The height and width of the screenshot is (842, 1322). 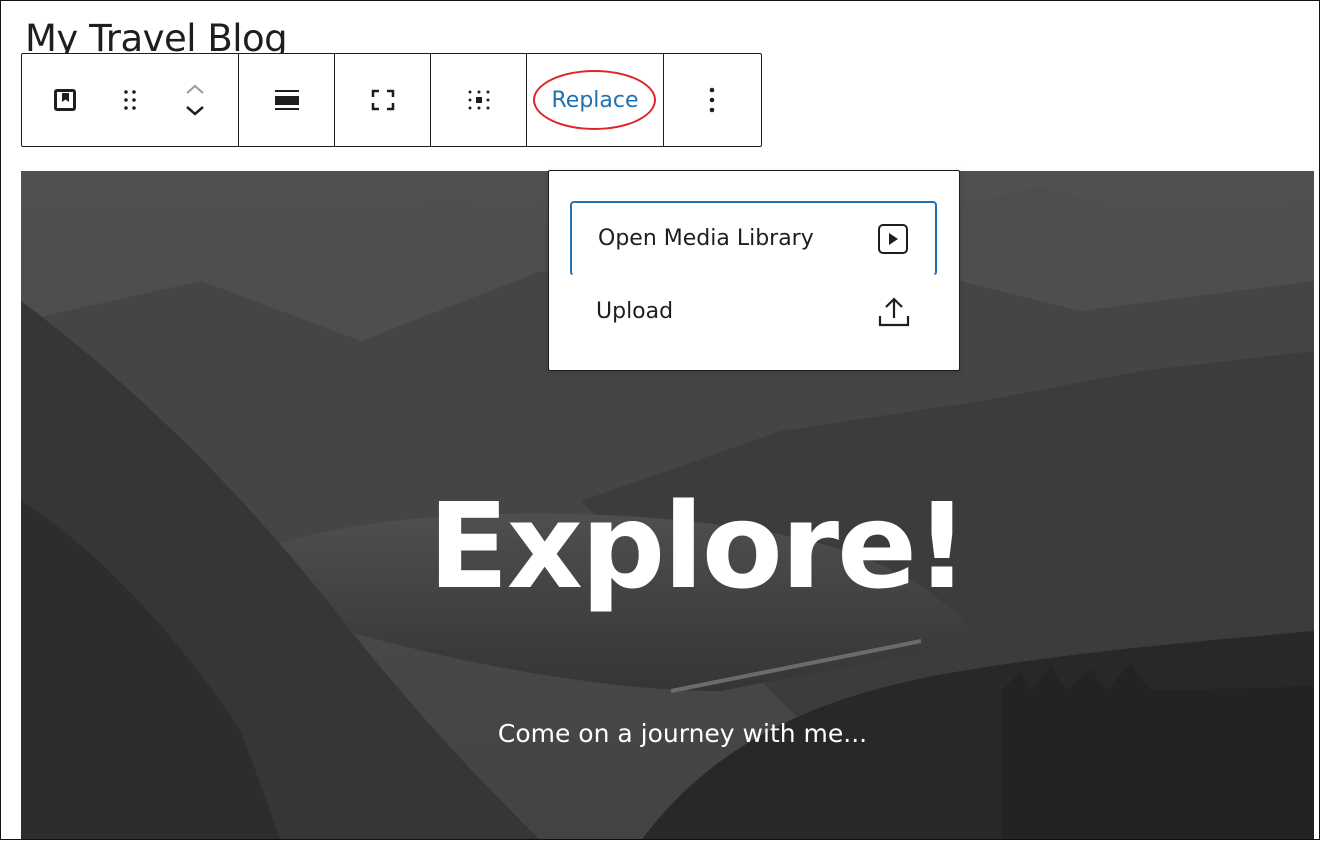 I want to click on block-toolbar: Replace, so click(x=391, y=100).